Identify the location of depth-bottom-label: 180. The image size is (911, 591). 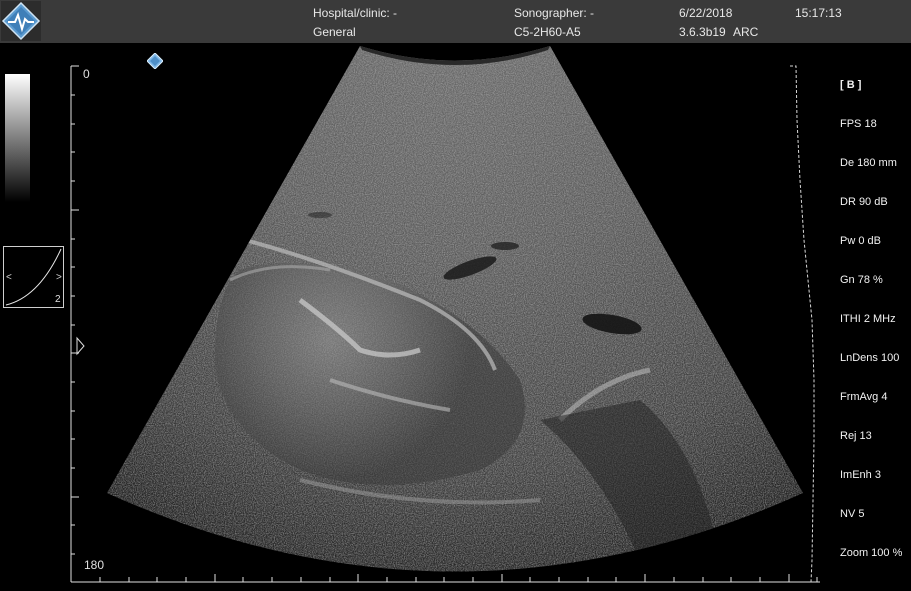
(94, 565).